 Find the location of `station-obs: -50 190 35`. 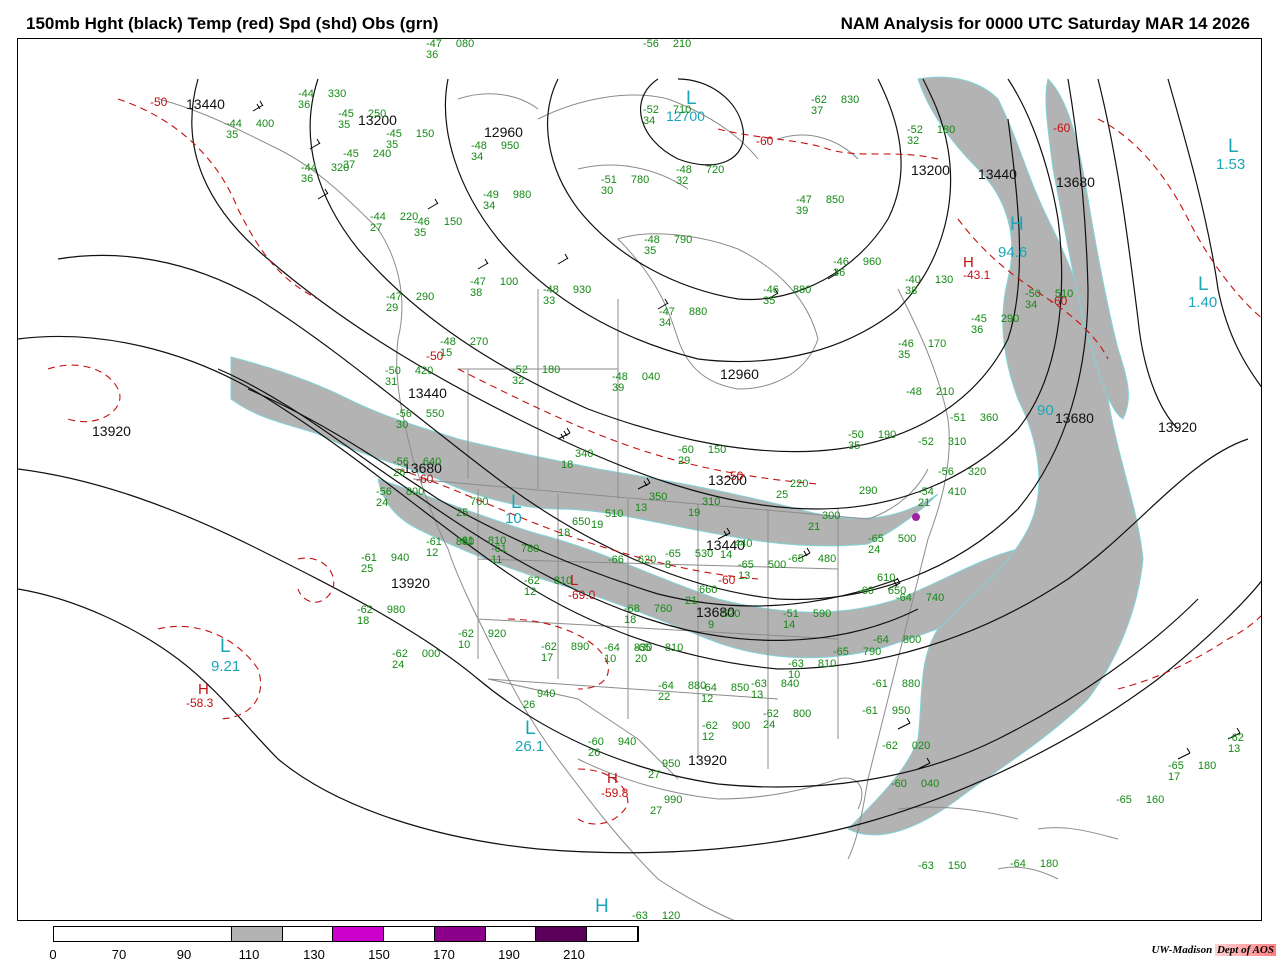

station-obs: -50 190 35 is located at coordinates (872, 441).